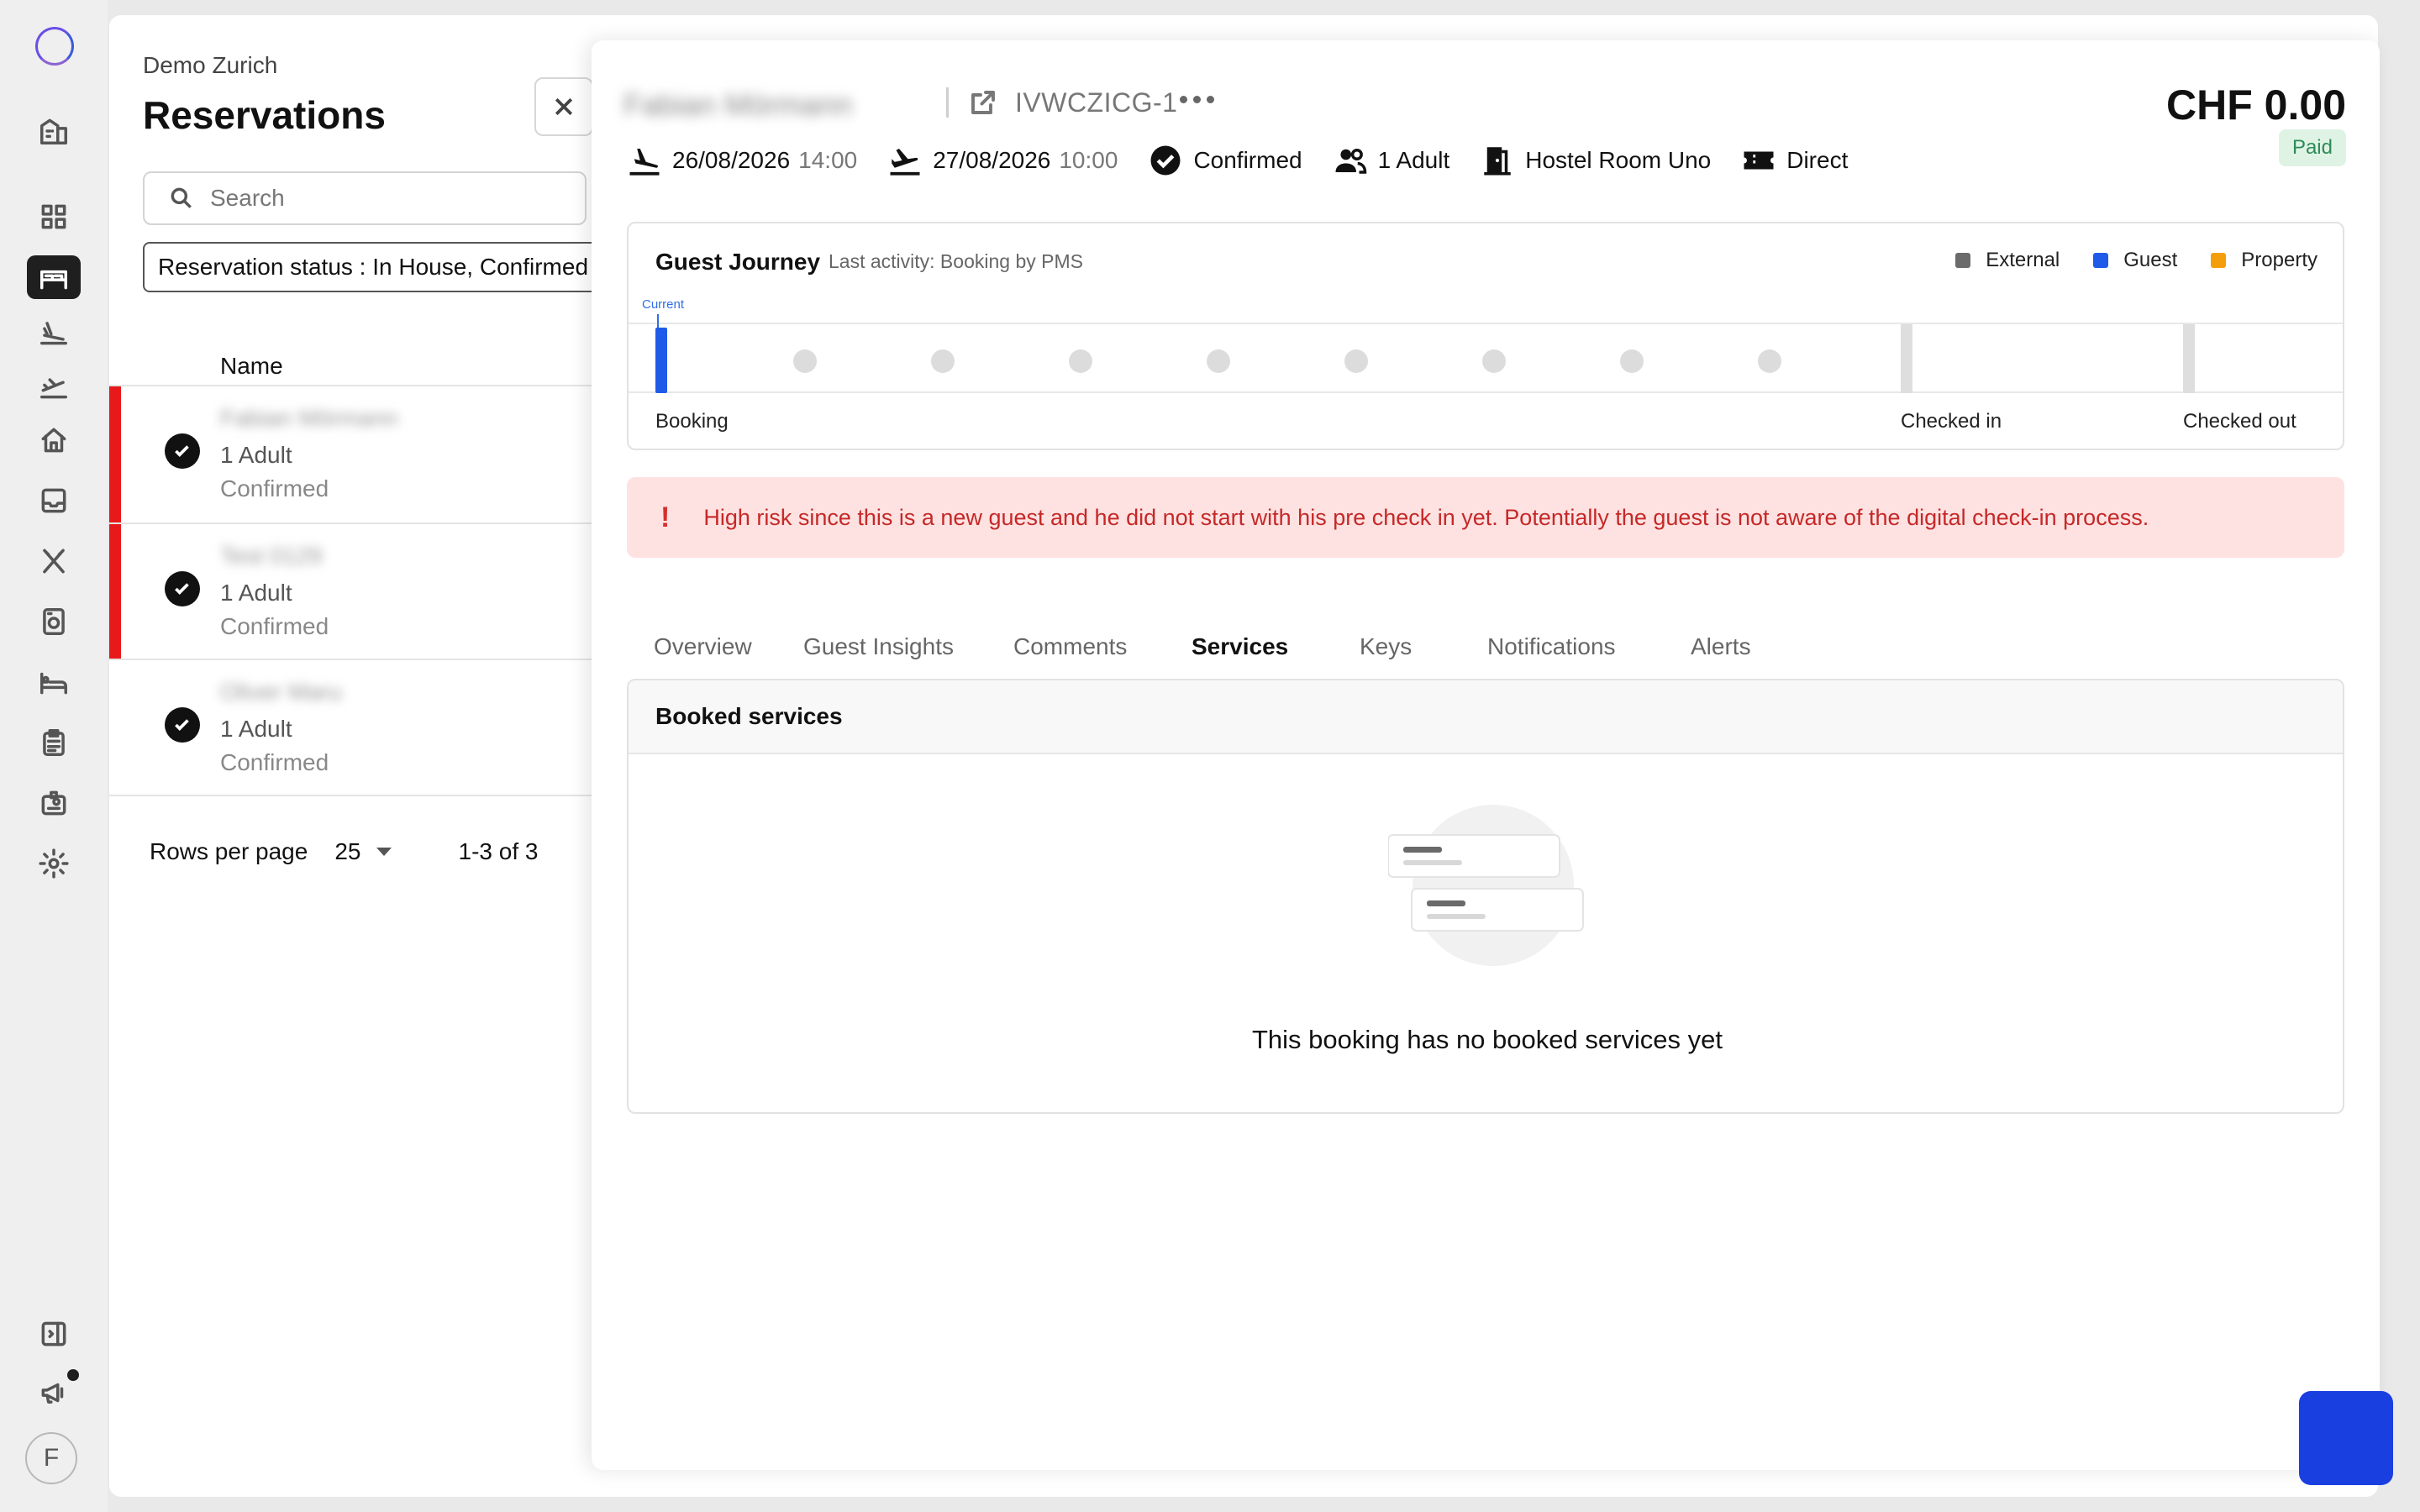 This screenshot has height=1512, width=2420. Describe the element at coordinates (347, 851) in the screenshot. I see `rows-per-page-select: 25` at that location.